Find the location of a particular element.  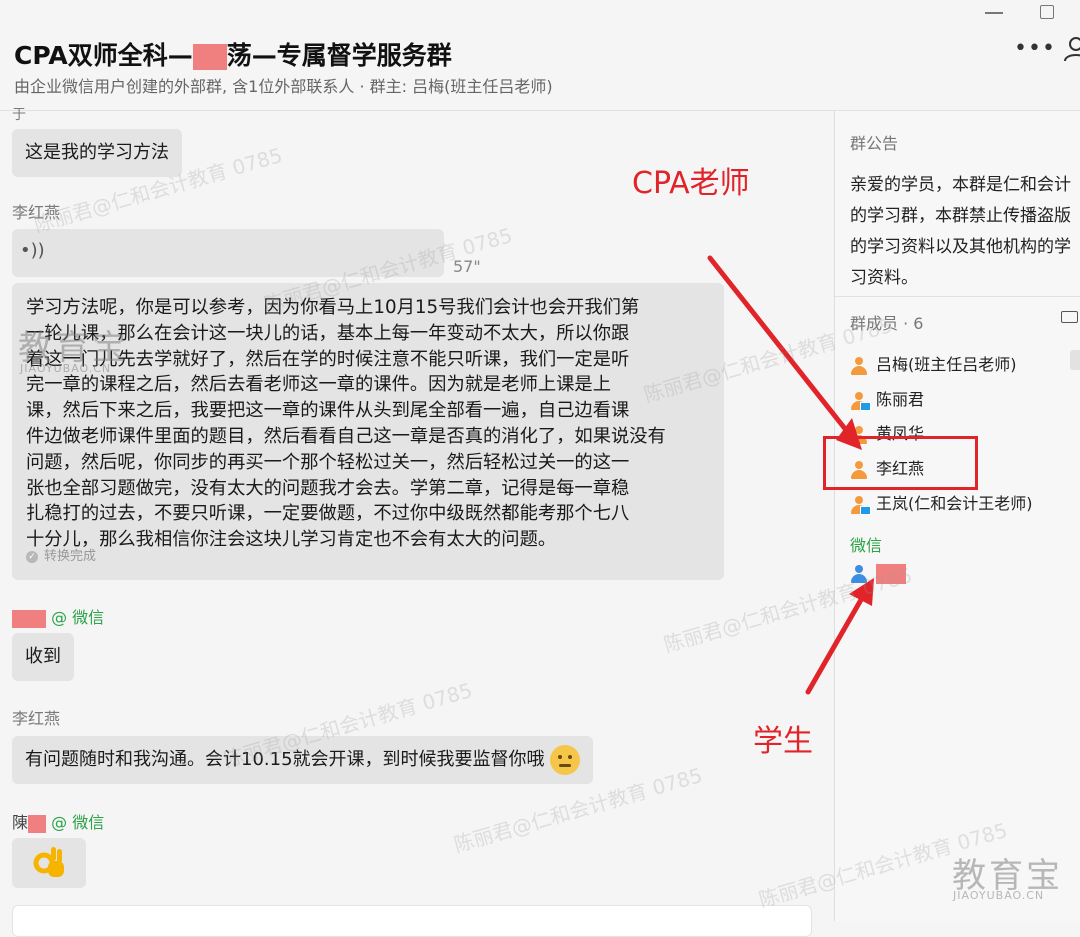

student-arrow-line is located at coordinates (835, 645).